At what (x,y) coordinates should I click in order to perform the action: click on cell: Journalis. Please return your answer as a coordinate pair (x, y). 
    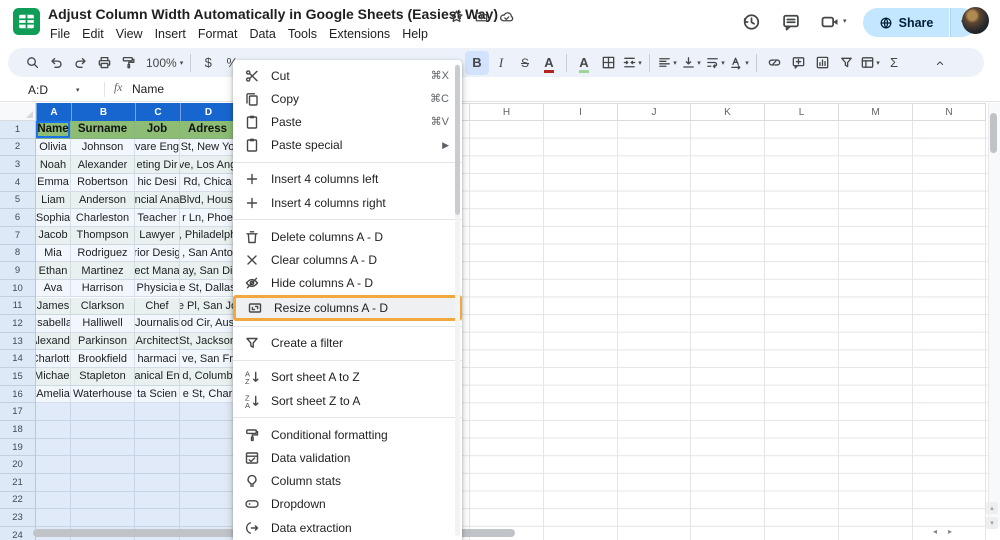
    Looking at the image, I should click on (157, 323).